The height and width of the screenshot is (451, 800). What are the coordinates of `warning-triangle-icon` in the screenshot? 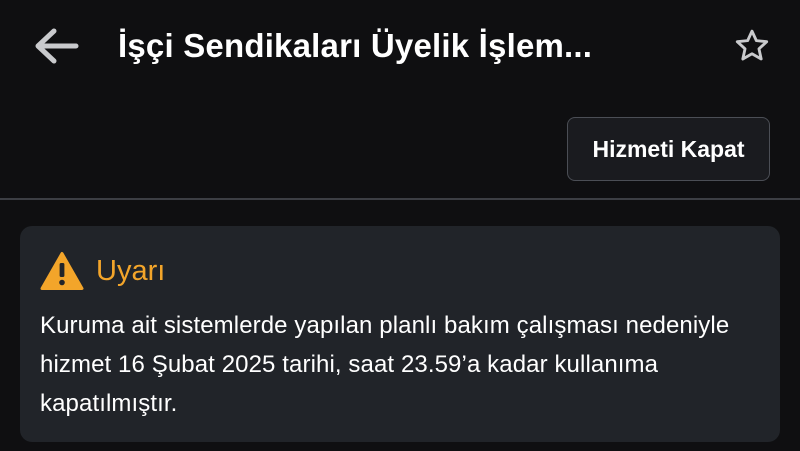 It's located at (62, 271).